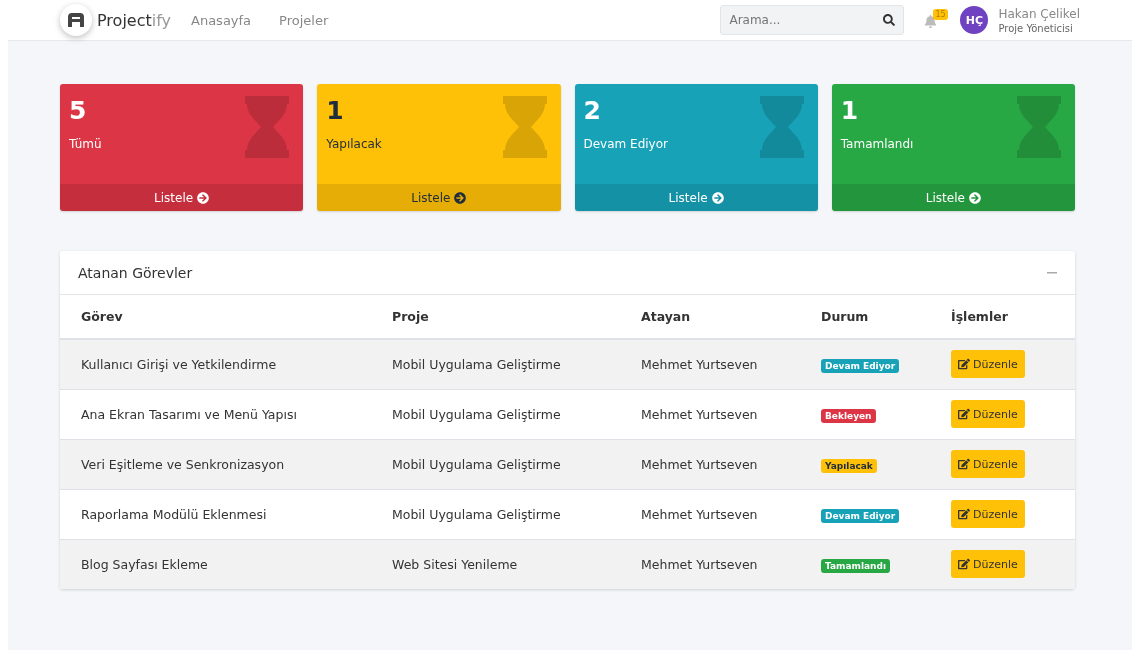  What do you see at coordinates (1036, 28) in the screenshot?
I see `user-role: Proje Yöneticisi` at bounding box center [1036, 28].